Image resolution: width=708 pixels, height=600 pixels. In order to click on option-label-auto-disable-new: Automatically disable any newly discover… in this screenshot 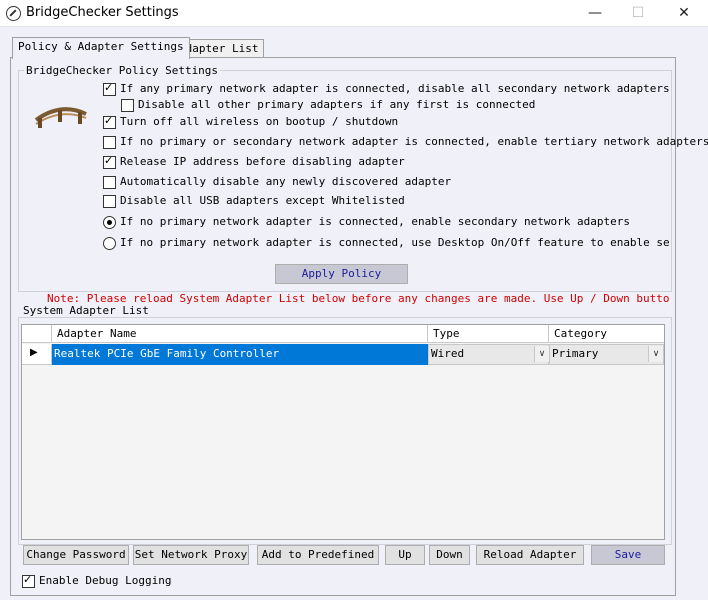, I will do `click(286, 181)`.